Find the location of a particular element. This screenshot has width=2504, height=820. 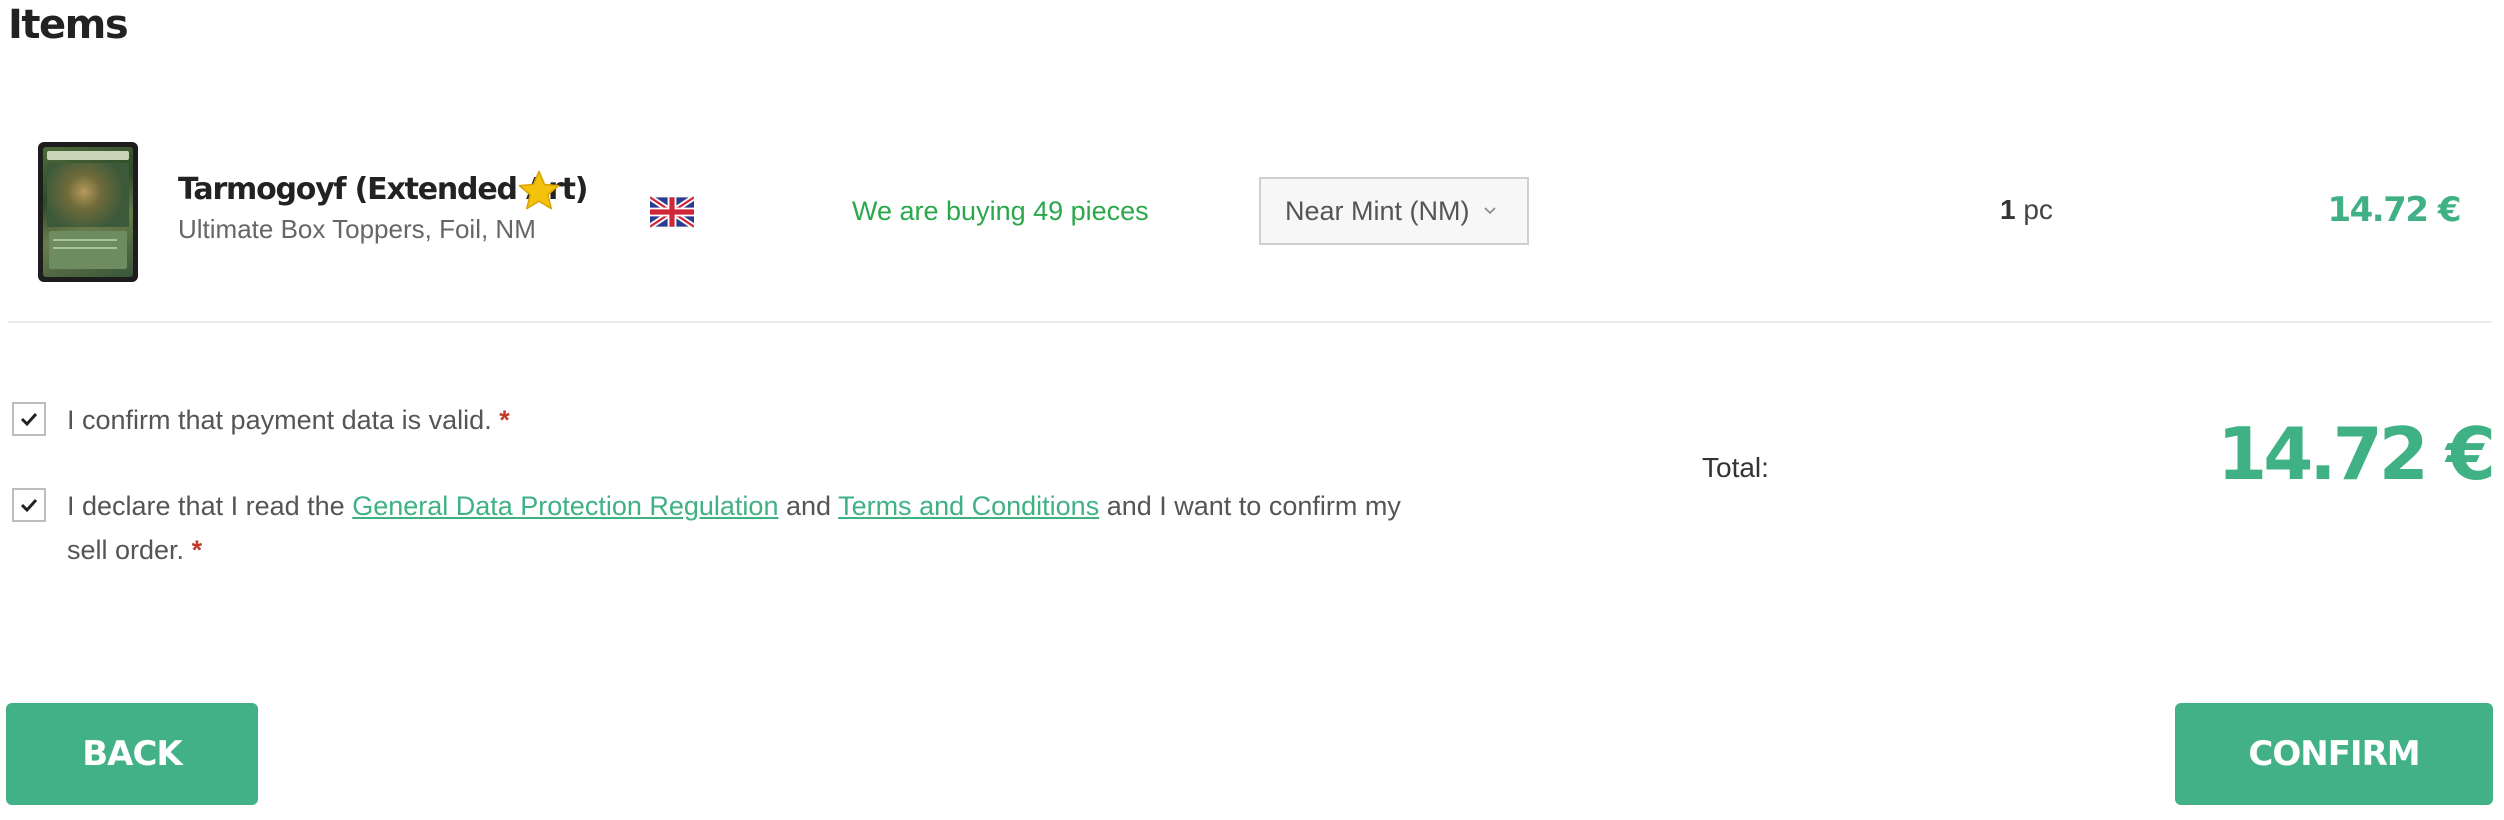

card-image is located at coordinates (88, 212).